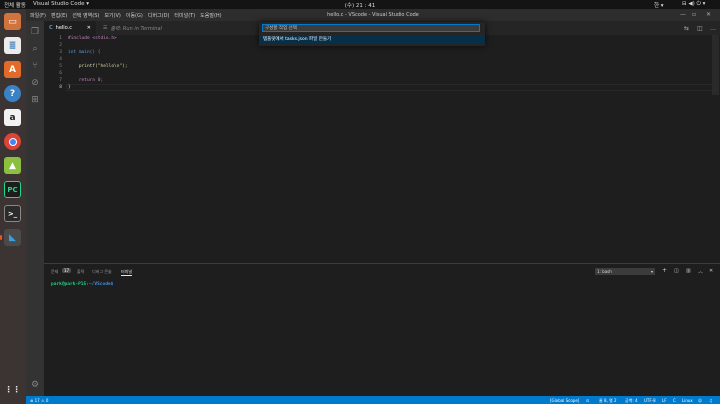 The height and width of the screenshot is (404, 720). What do you see at coordinates (60, 45) in the screenshot?
I see `line-number: 2` at bounding box center [60, 45].